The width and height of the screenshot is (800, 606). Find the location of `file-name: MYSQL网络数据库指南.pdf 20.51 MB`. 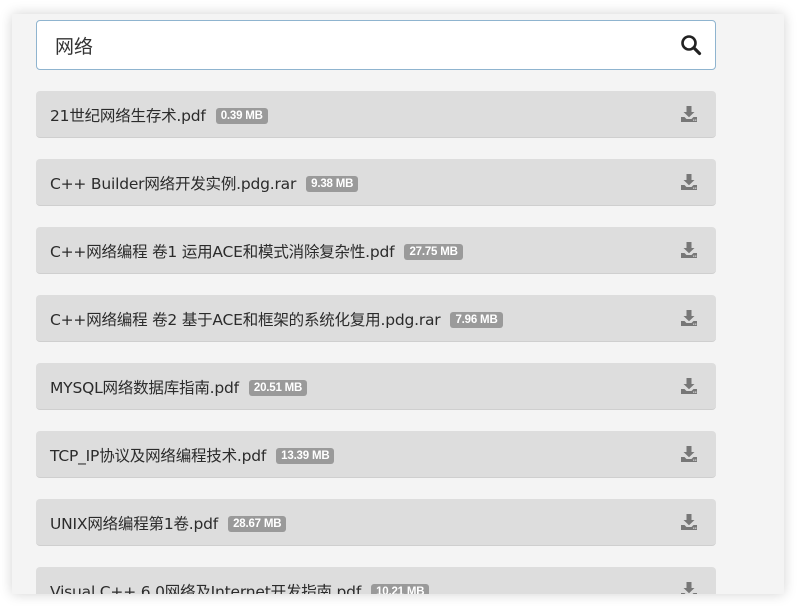

file-name: MYSQL网络数据库指南.pdf 20.51 MB is located at coordinates (179, 387).